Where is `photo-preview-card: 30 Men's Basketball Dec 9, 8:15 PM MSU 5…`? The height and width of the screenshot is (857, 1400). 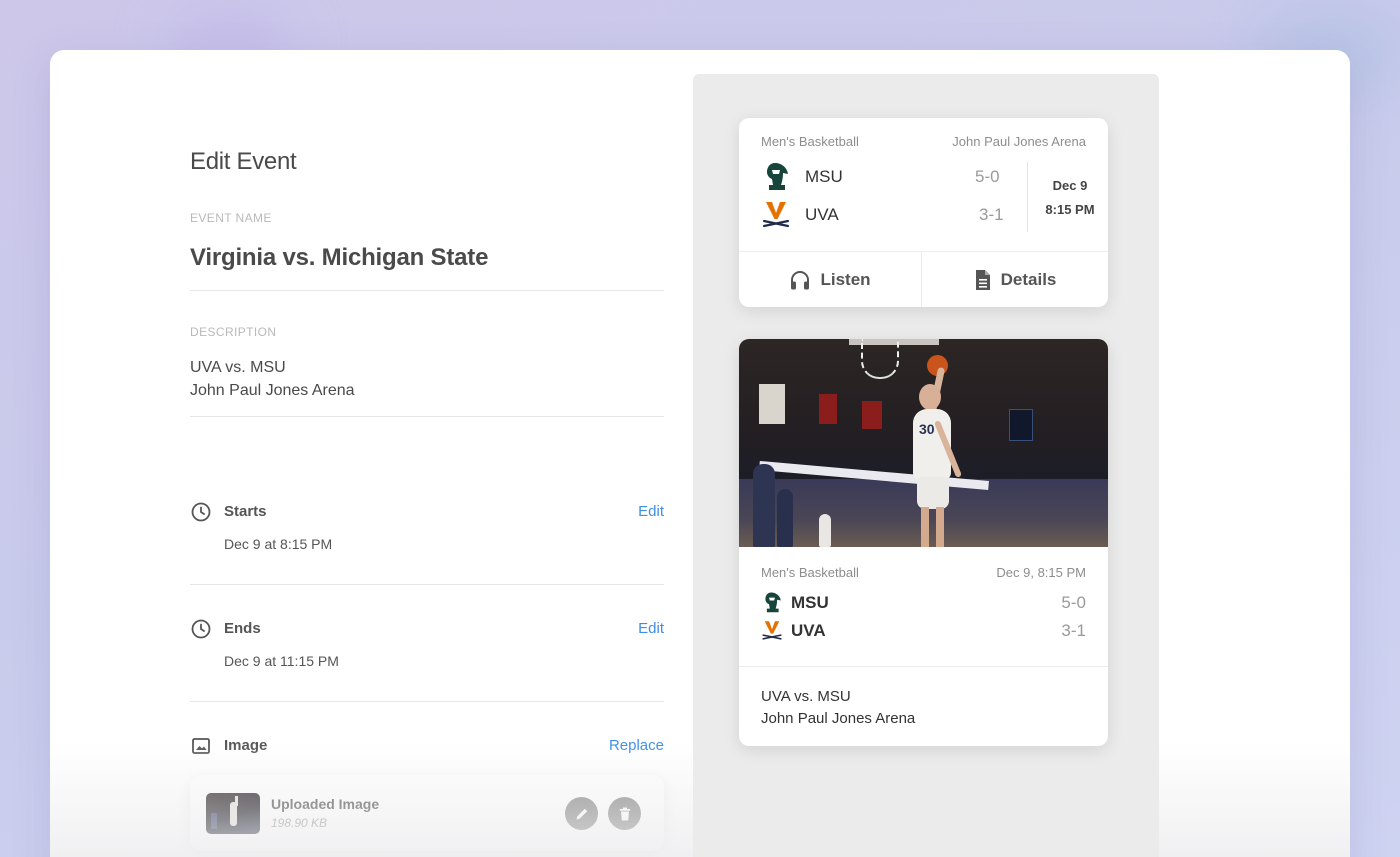
photo-preview-card: 30 Men's Basketball Dec 9, 8:15 PM MSU 5… is located at coordinates (923, 542).